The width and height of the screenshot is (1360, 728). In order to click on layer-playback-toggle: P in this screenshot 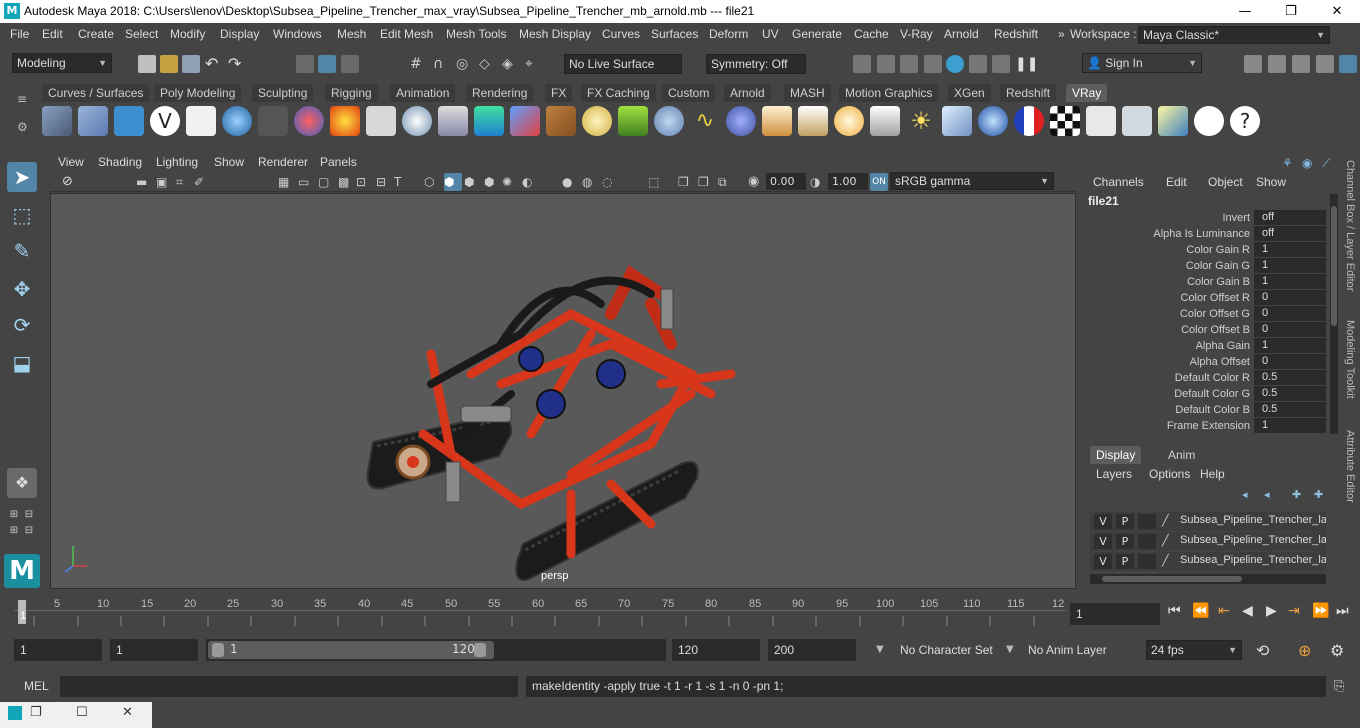, I will do `click(1125, 541)`.